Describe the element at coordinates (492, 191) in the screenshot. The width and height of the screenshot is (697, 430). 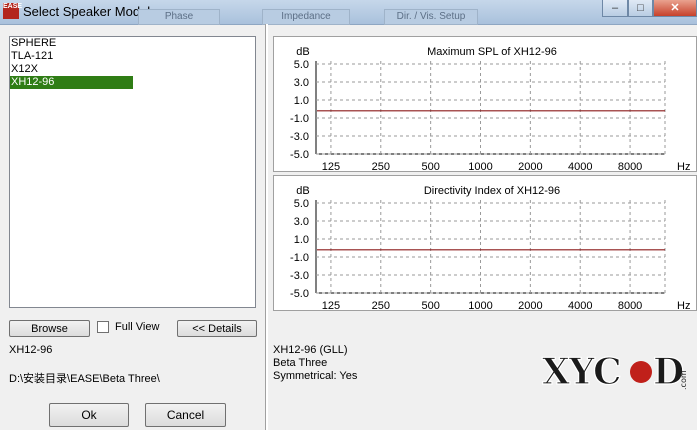
I see `chart-title: Directivity Index of XH12-96` at that location.